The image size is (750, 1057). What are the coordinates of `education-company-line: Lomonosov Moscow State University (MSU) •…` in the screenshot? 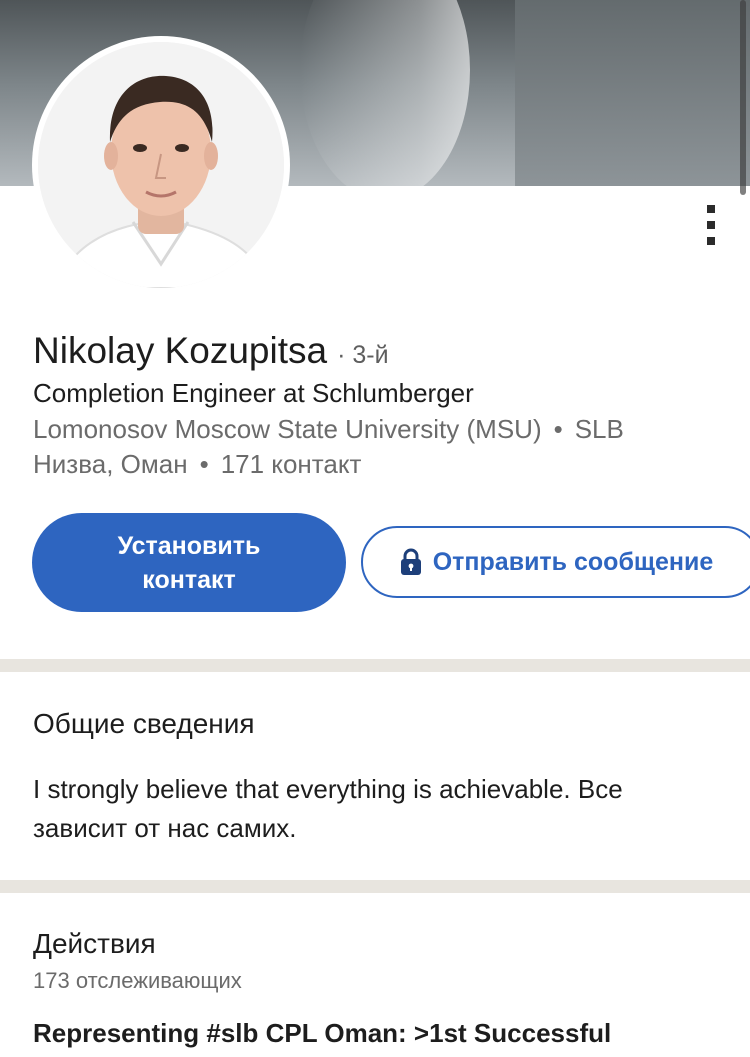 It's located at (328, 429).